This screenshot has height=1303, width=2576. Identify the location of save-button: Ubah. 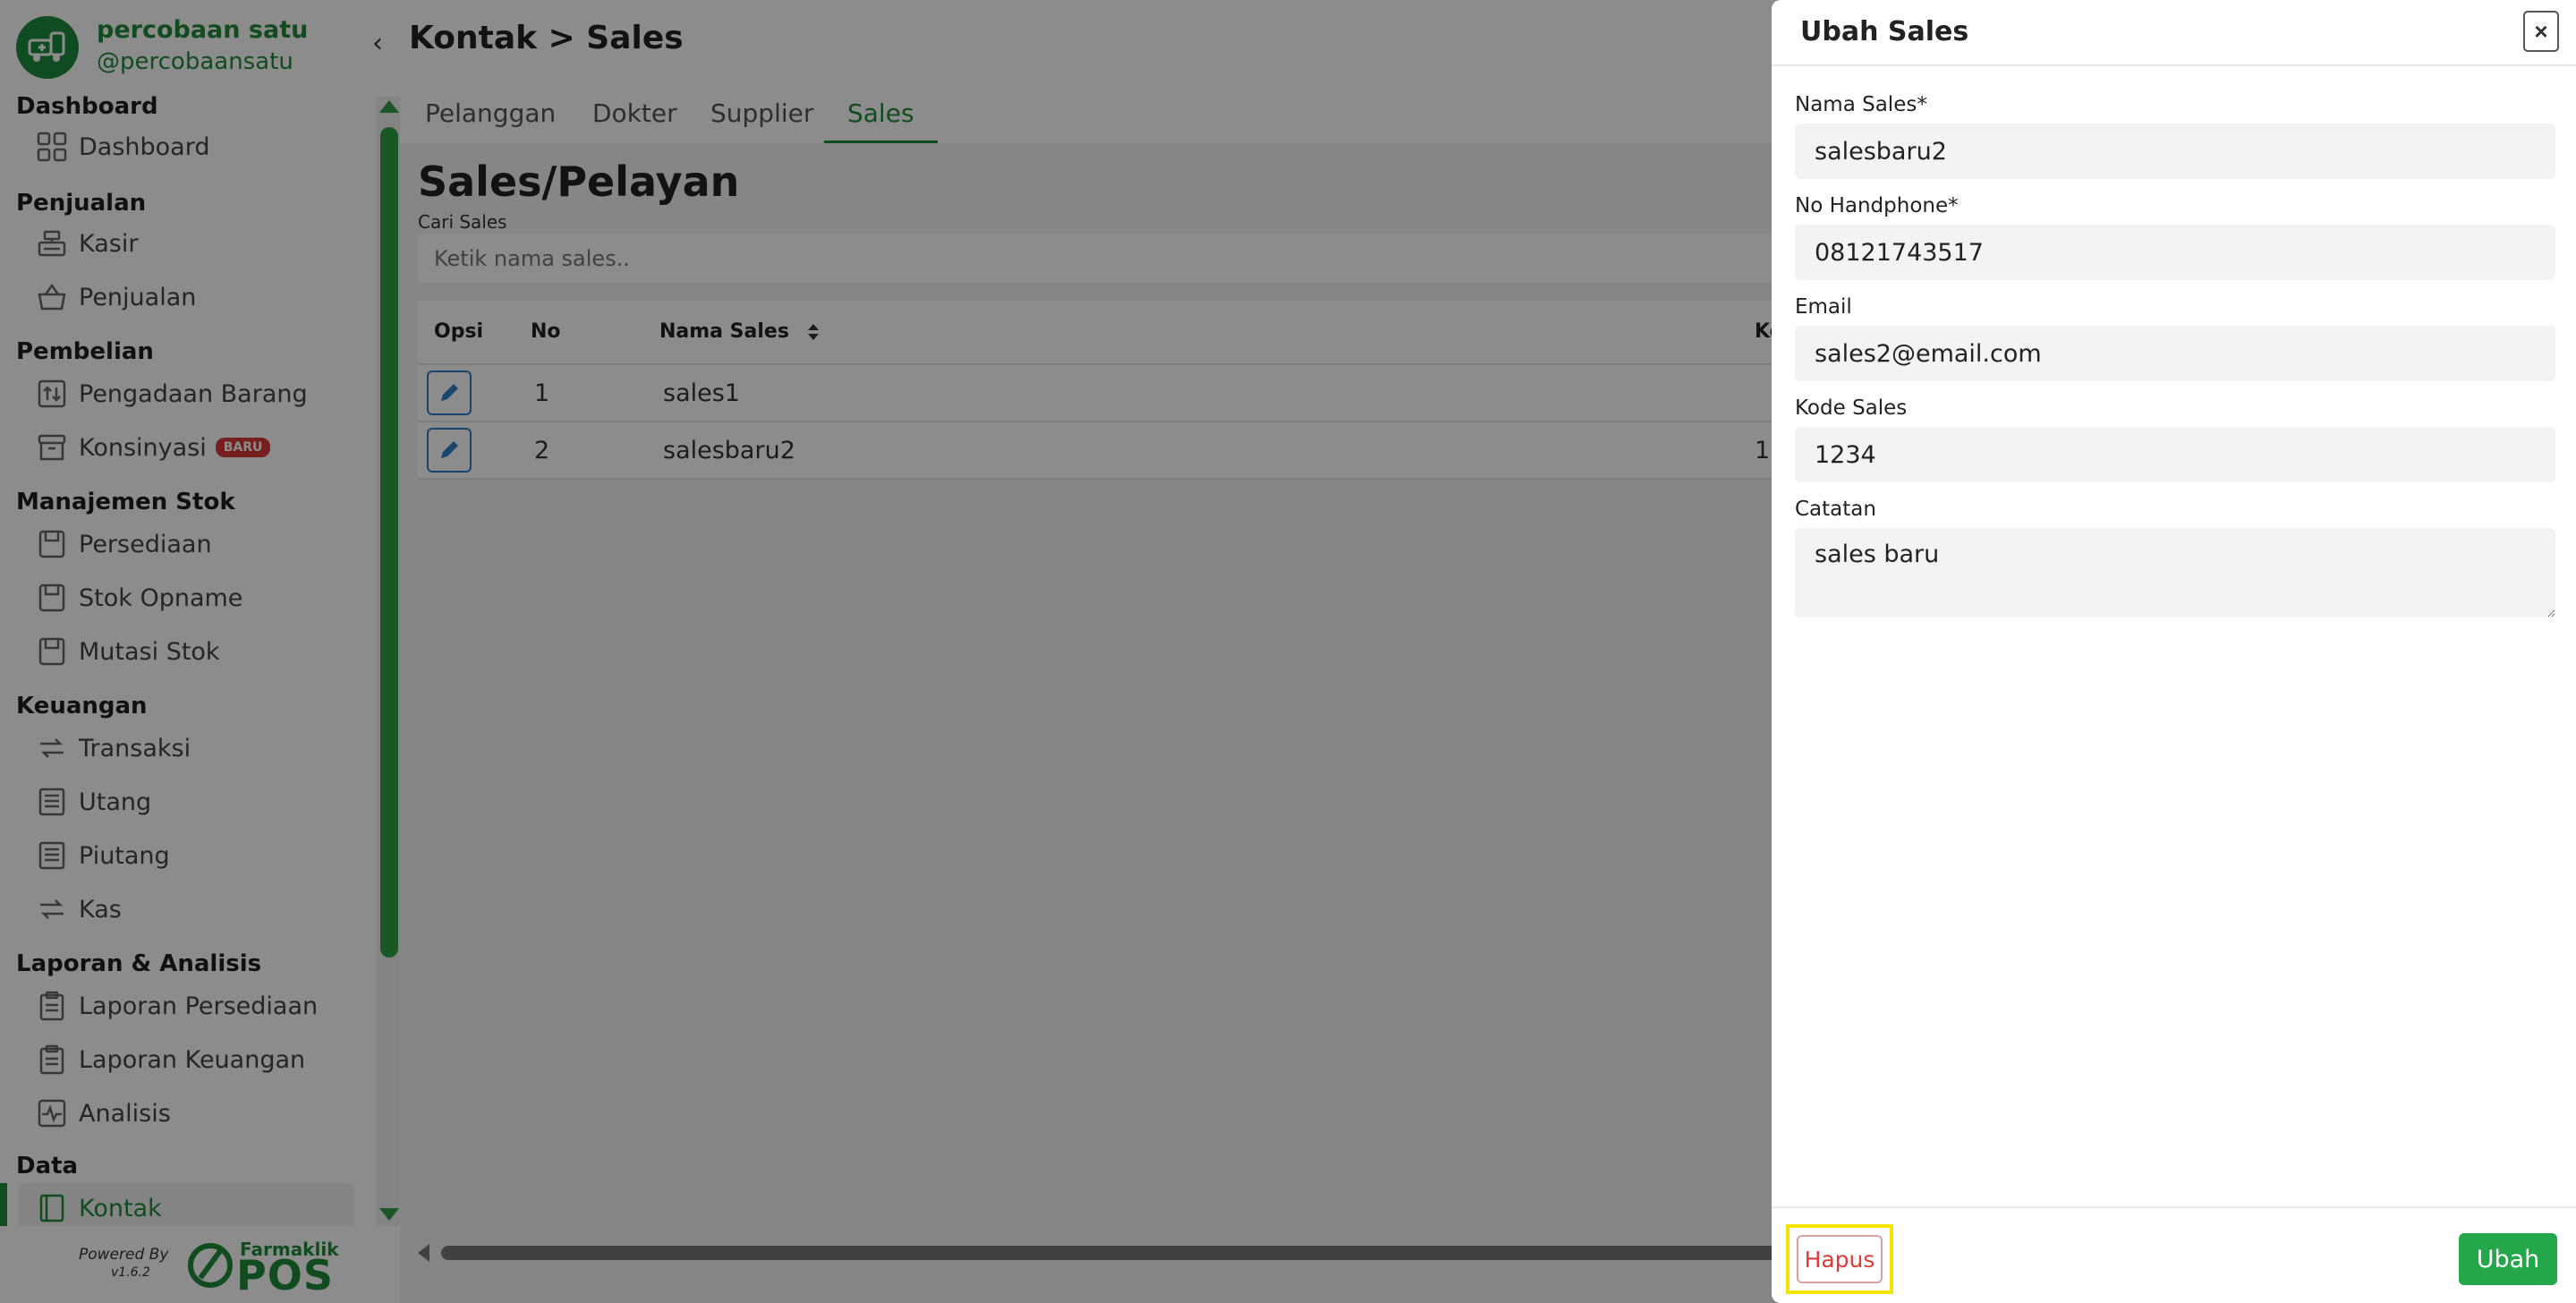
(2508, 1259).